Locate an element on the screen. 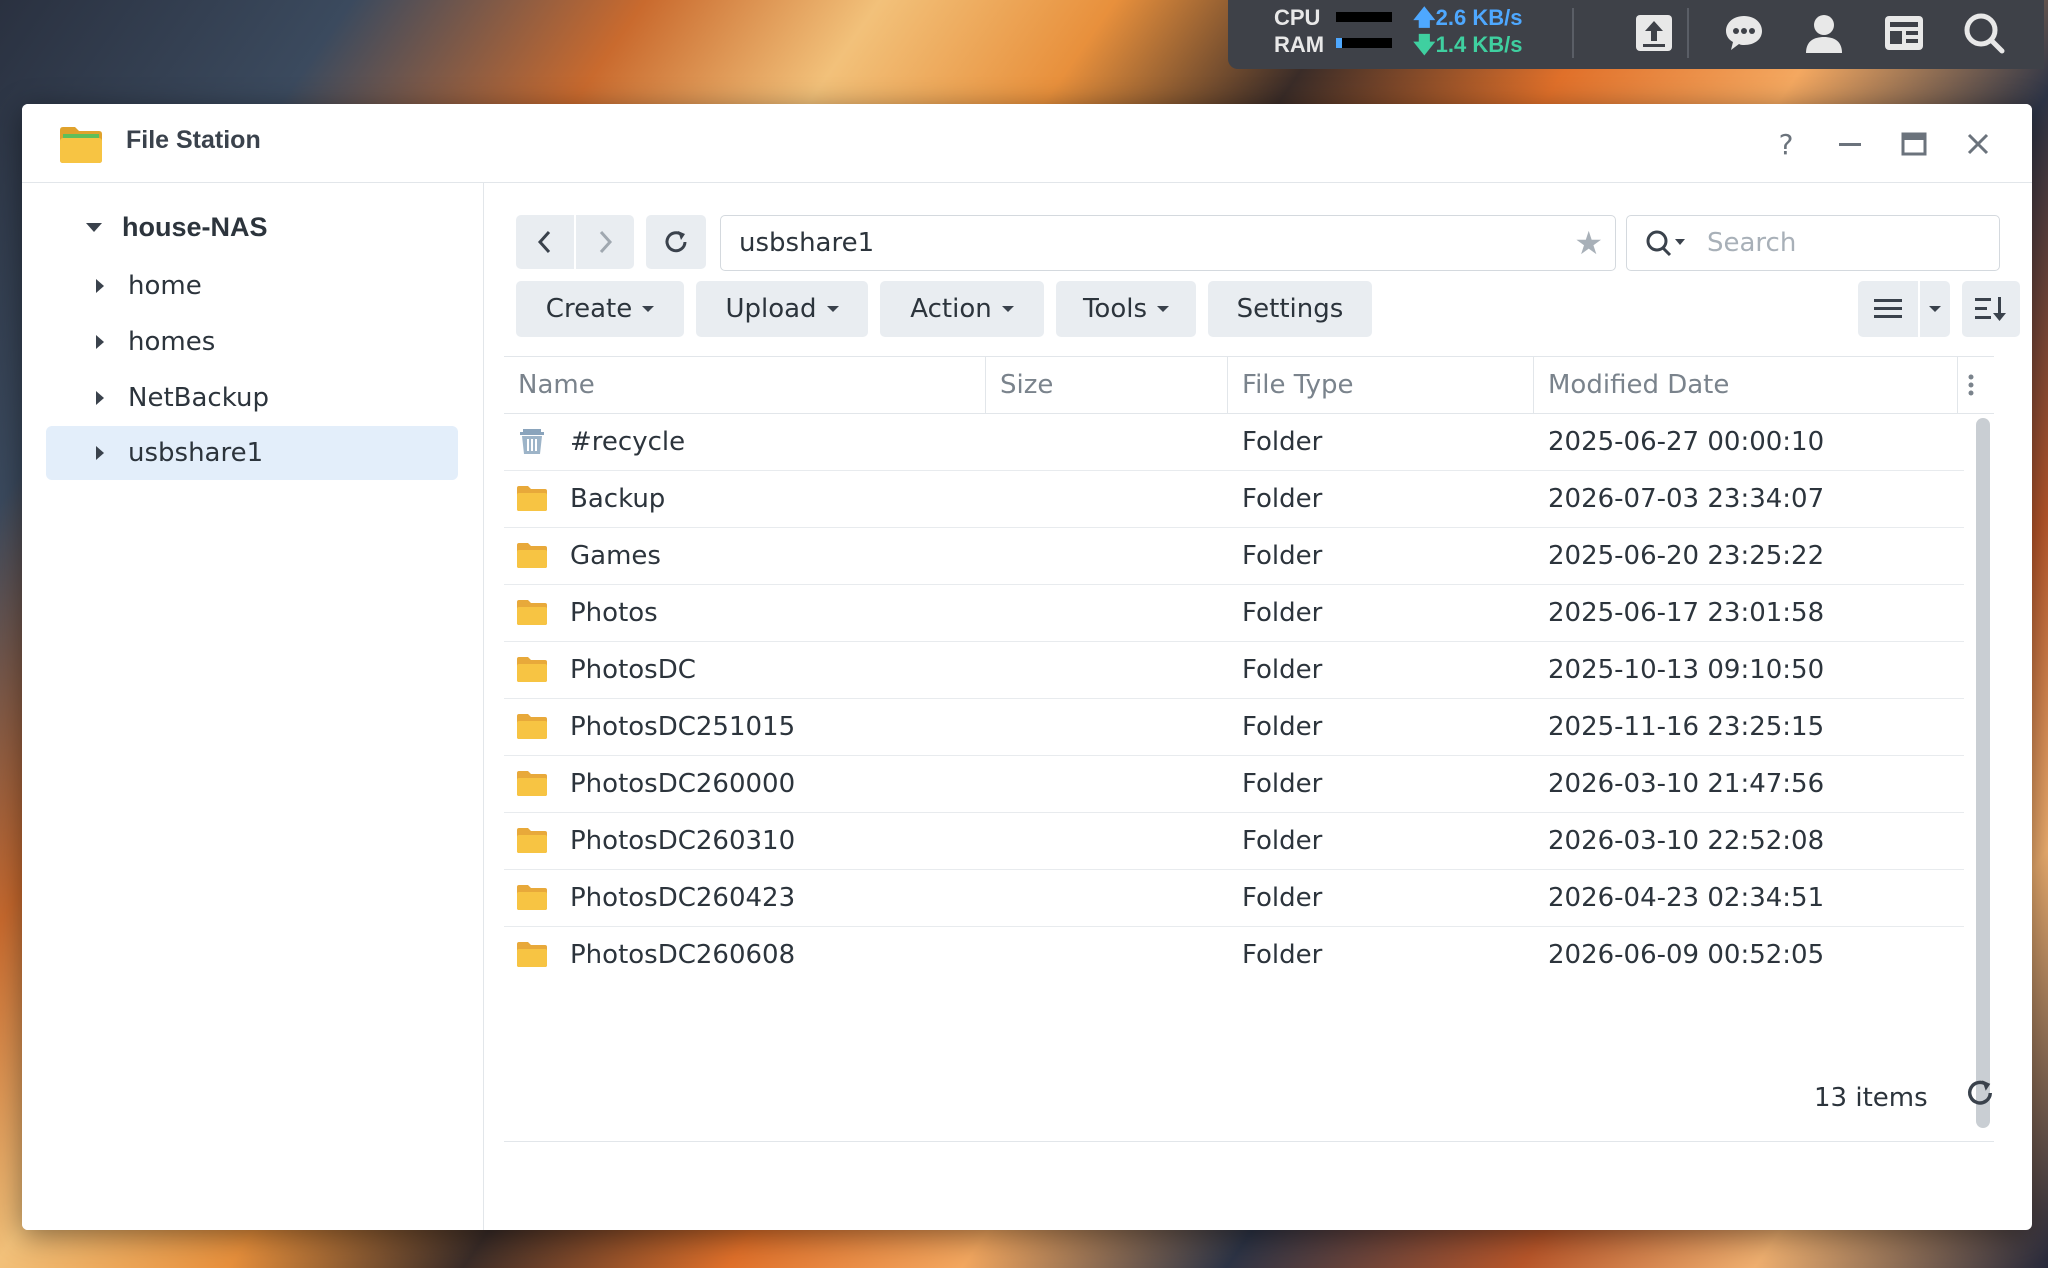  maximize-button is located at coordinates (1914, 144).